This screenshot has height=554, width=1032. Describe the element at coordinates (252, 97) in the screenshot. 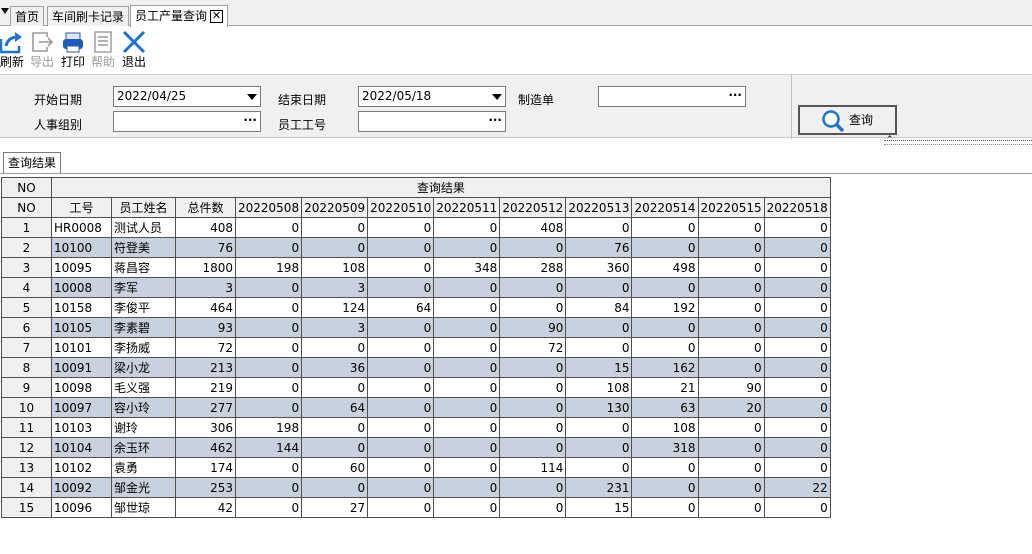

I see `chevron-down-icon` at that location.